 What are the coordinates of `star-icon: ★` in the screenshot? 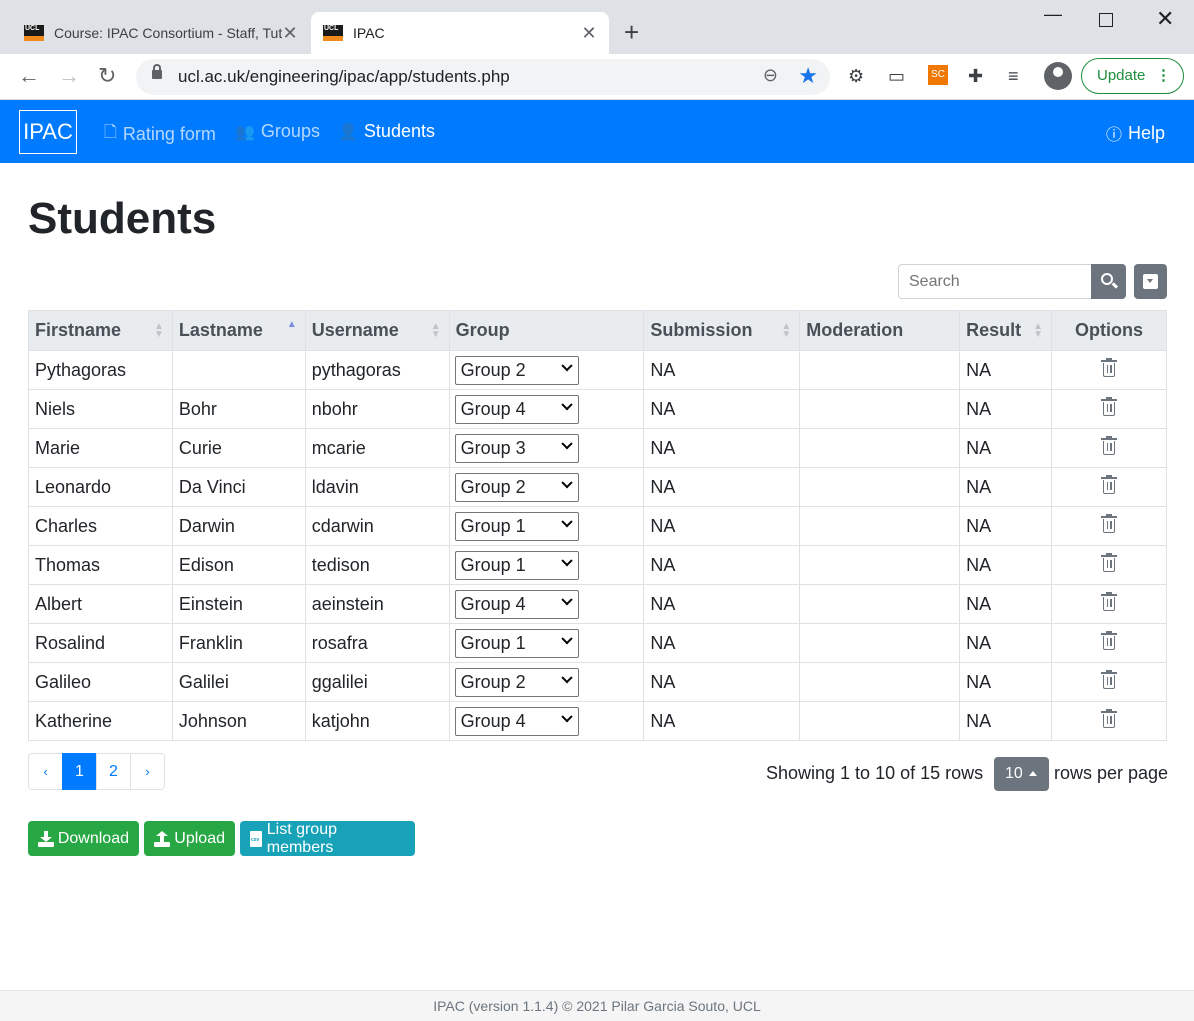 It's located at (808, 76).